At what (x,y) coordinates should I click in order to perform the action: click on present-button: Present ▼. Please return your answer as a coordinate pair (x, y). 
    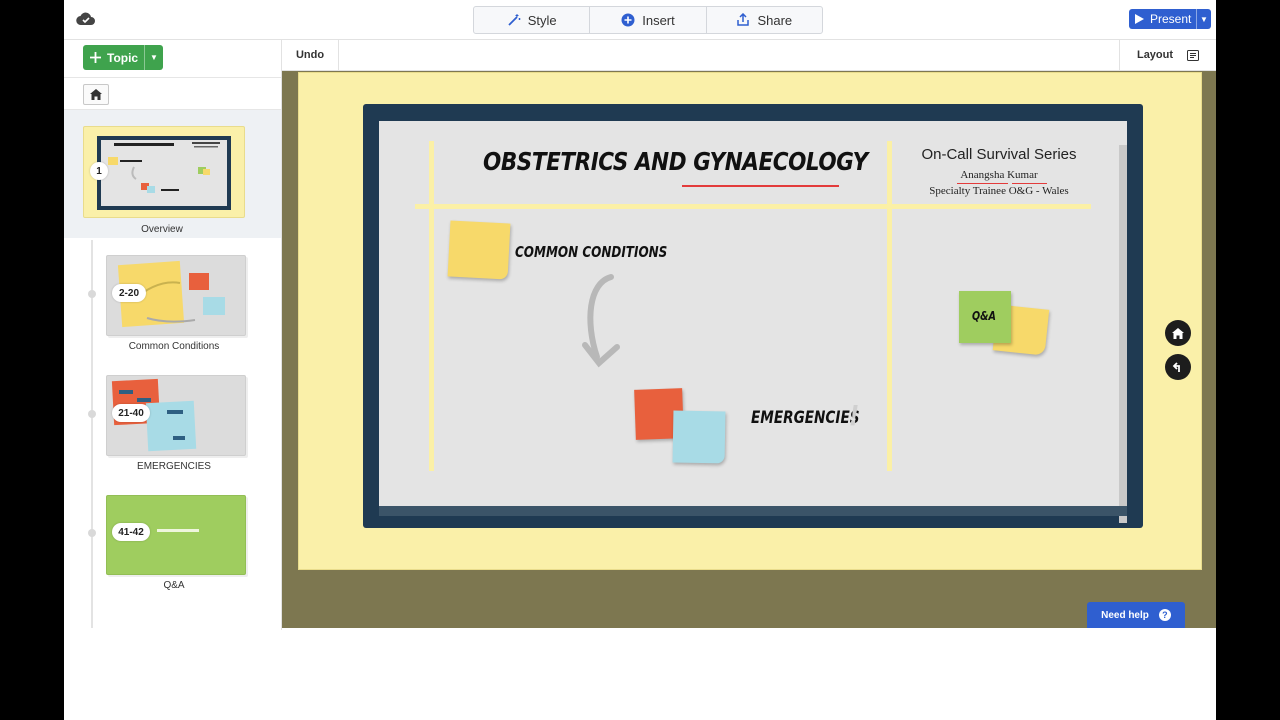
    Looking at the image, I should click on (1170, 19).